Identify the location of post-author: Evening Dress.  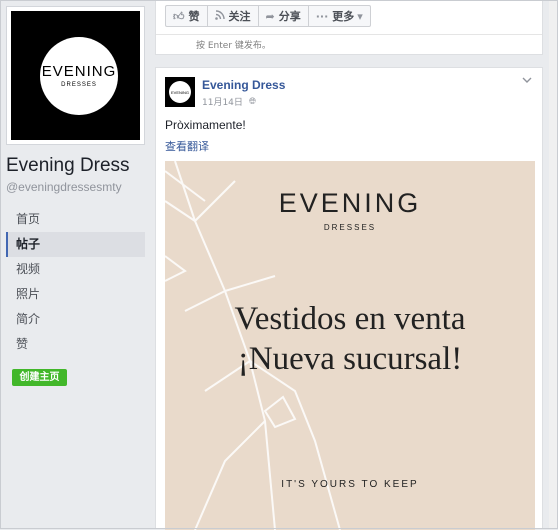
(243, 85).